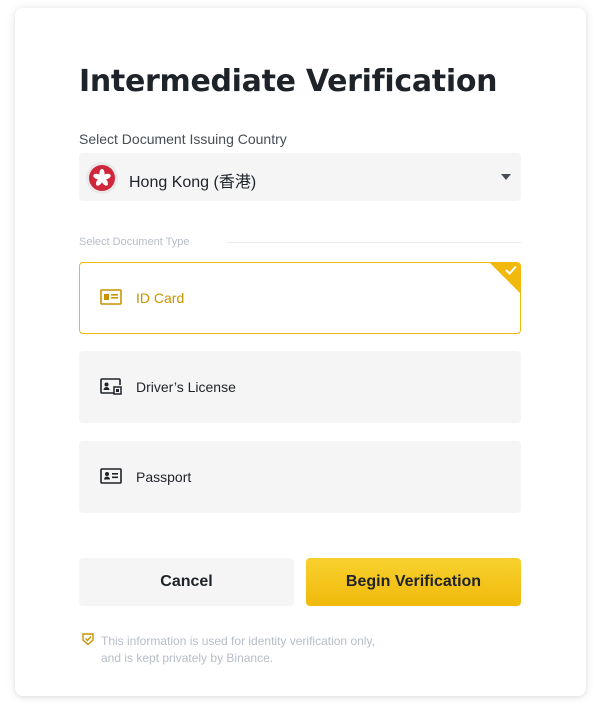 The width and height of the screenshot is (600, 717). What do you see at coordinates (111, 297) in the screenshot?
I see `id-card-icon` at bounding box center [111, 297].